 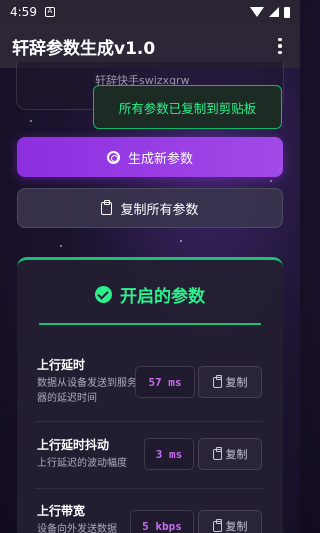 What do you see at coordinates (150, 12) in the screenshot?
I see `status-bar: 4:59 A` at bounding box center [150, 12].